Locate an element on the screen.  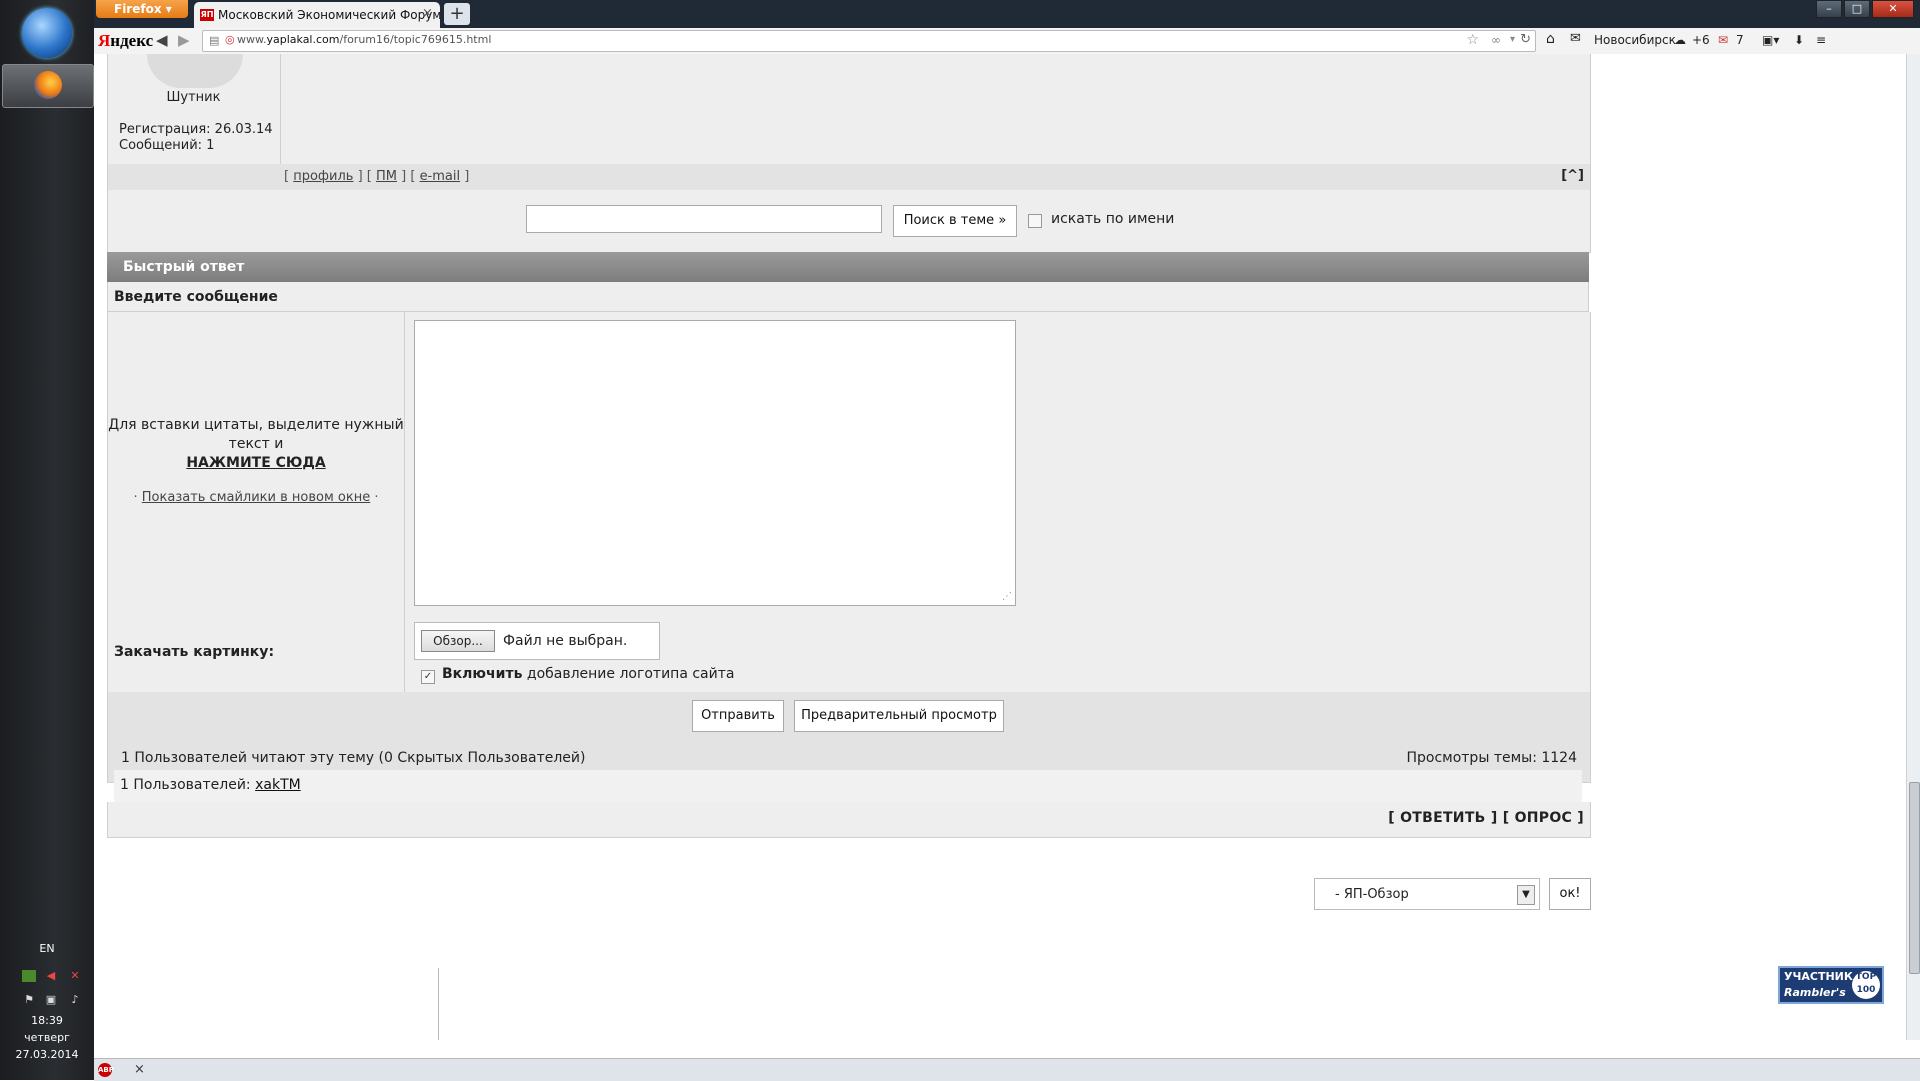
network-icon: ▣ is located at coordinates (51, 1000).